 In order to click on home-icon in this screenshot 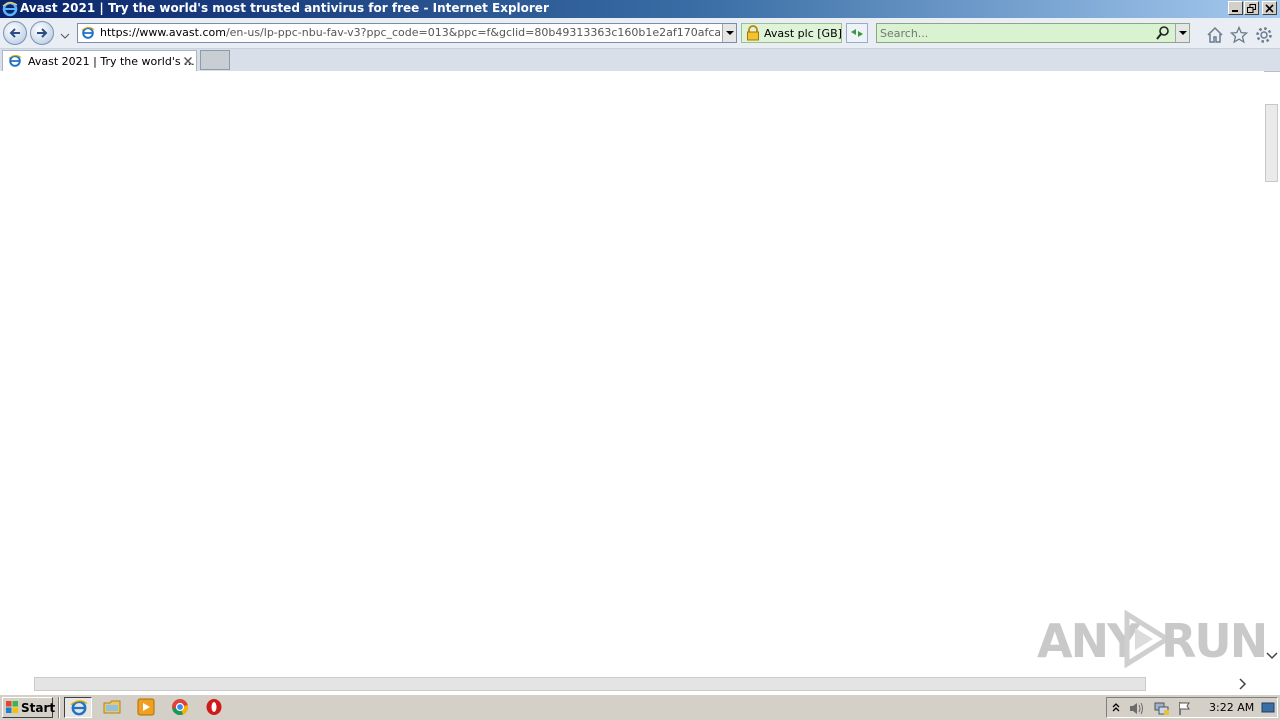, I will do `click(1215, 36)`.